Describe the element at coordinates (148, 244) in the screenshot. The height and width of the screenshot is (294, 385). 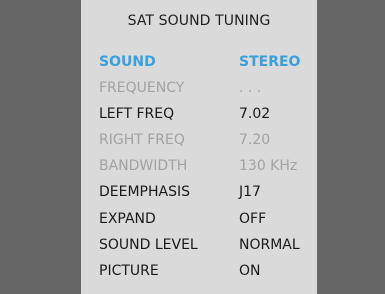
I see `menu-item-label: SOUND LEVEL` at that location.